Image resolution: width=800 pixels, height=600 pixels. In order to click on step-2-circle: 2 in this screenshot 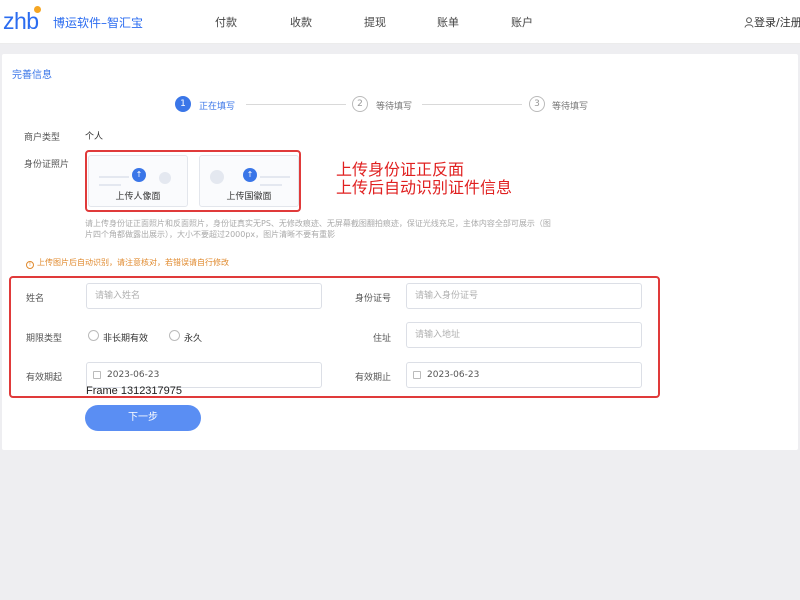, I will do `click(360, 104)`.